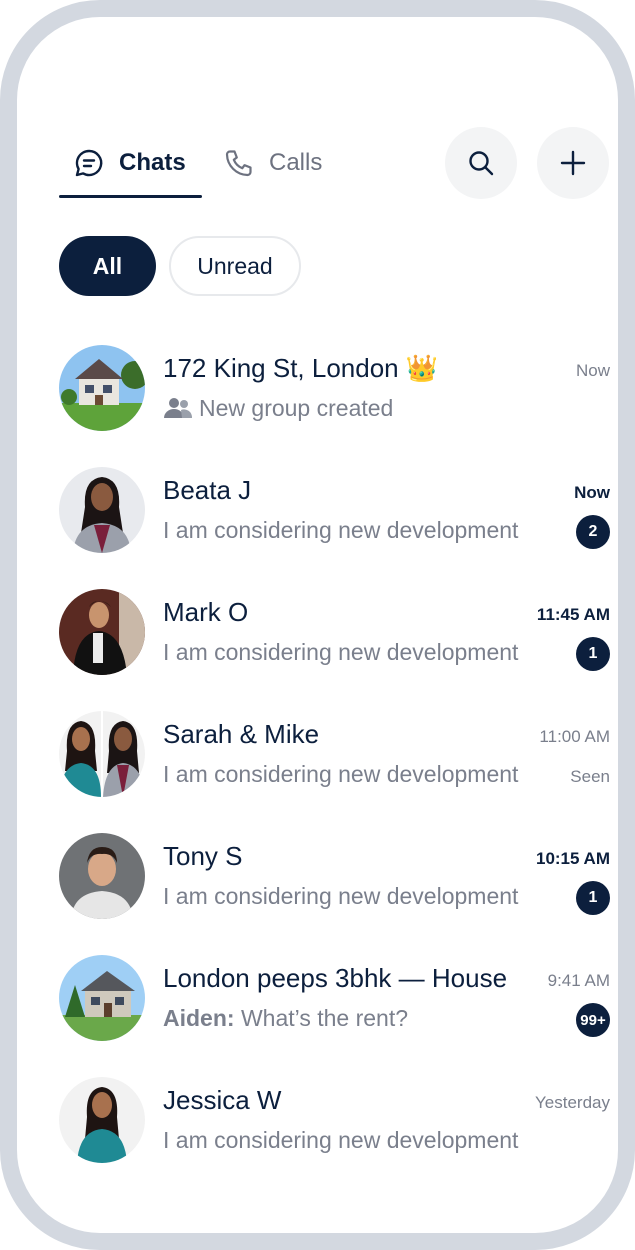  I want to click on chat-preview-text: What’s the rent?, so click(324, 1018).